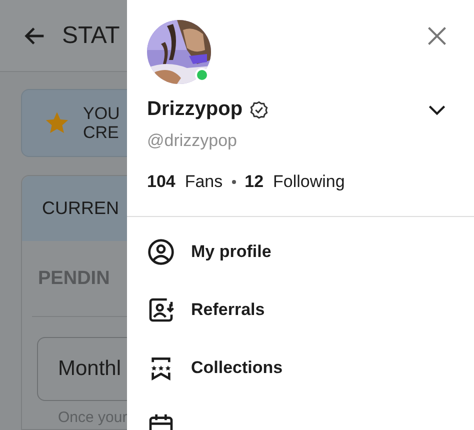  What do you see at coordinates (81, 208) in the screenshot?
I see `card-title: CURREN` at bounding box center [81, 208].